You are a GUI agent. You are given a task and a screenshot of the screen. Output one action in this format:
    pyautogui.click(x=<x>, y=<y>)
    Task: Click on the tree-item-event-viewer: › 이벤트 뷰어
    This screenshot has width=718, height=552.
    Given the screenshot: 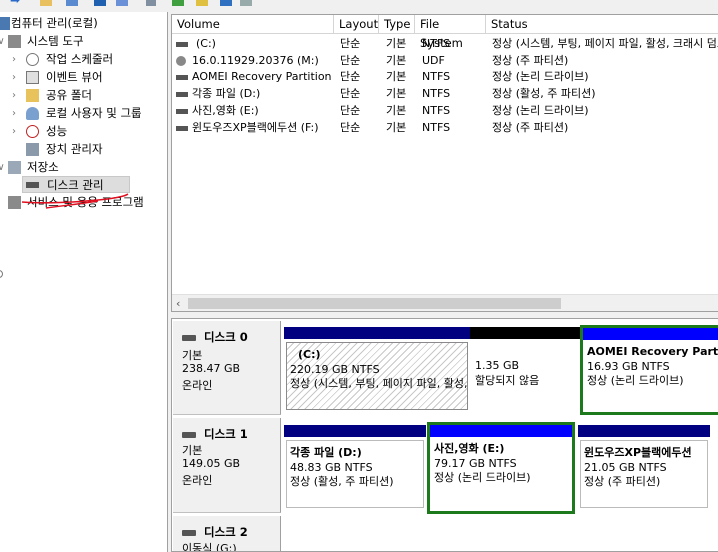 What is the action you would take?
    pyautogui.click(x=84, y=77)
    